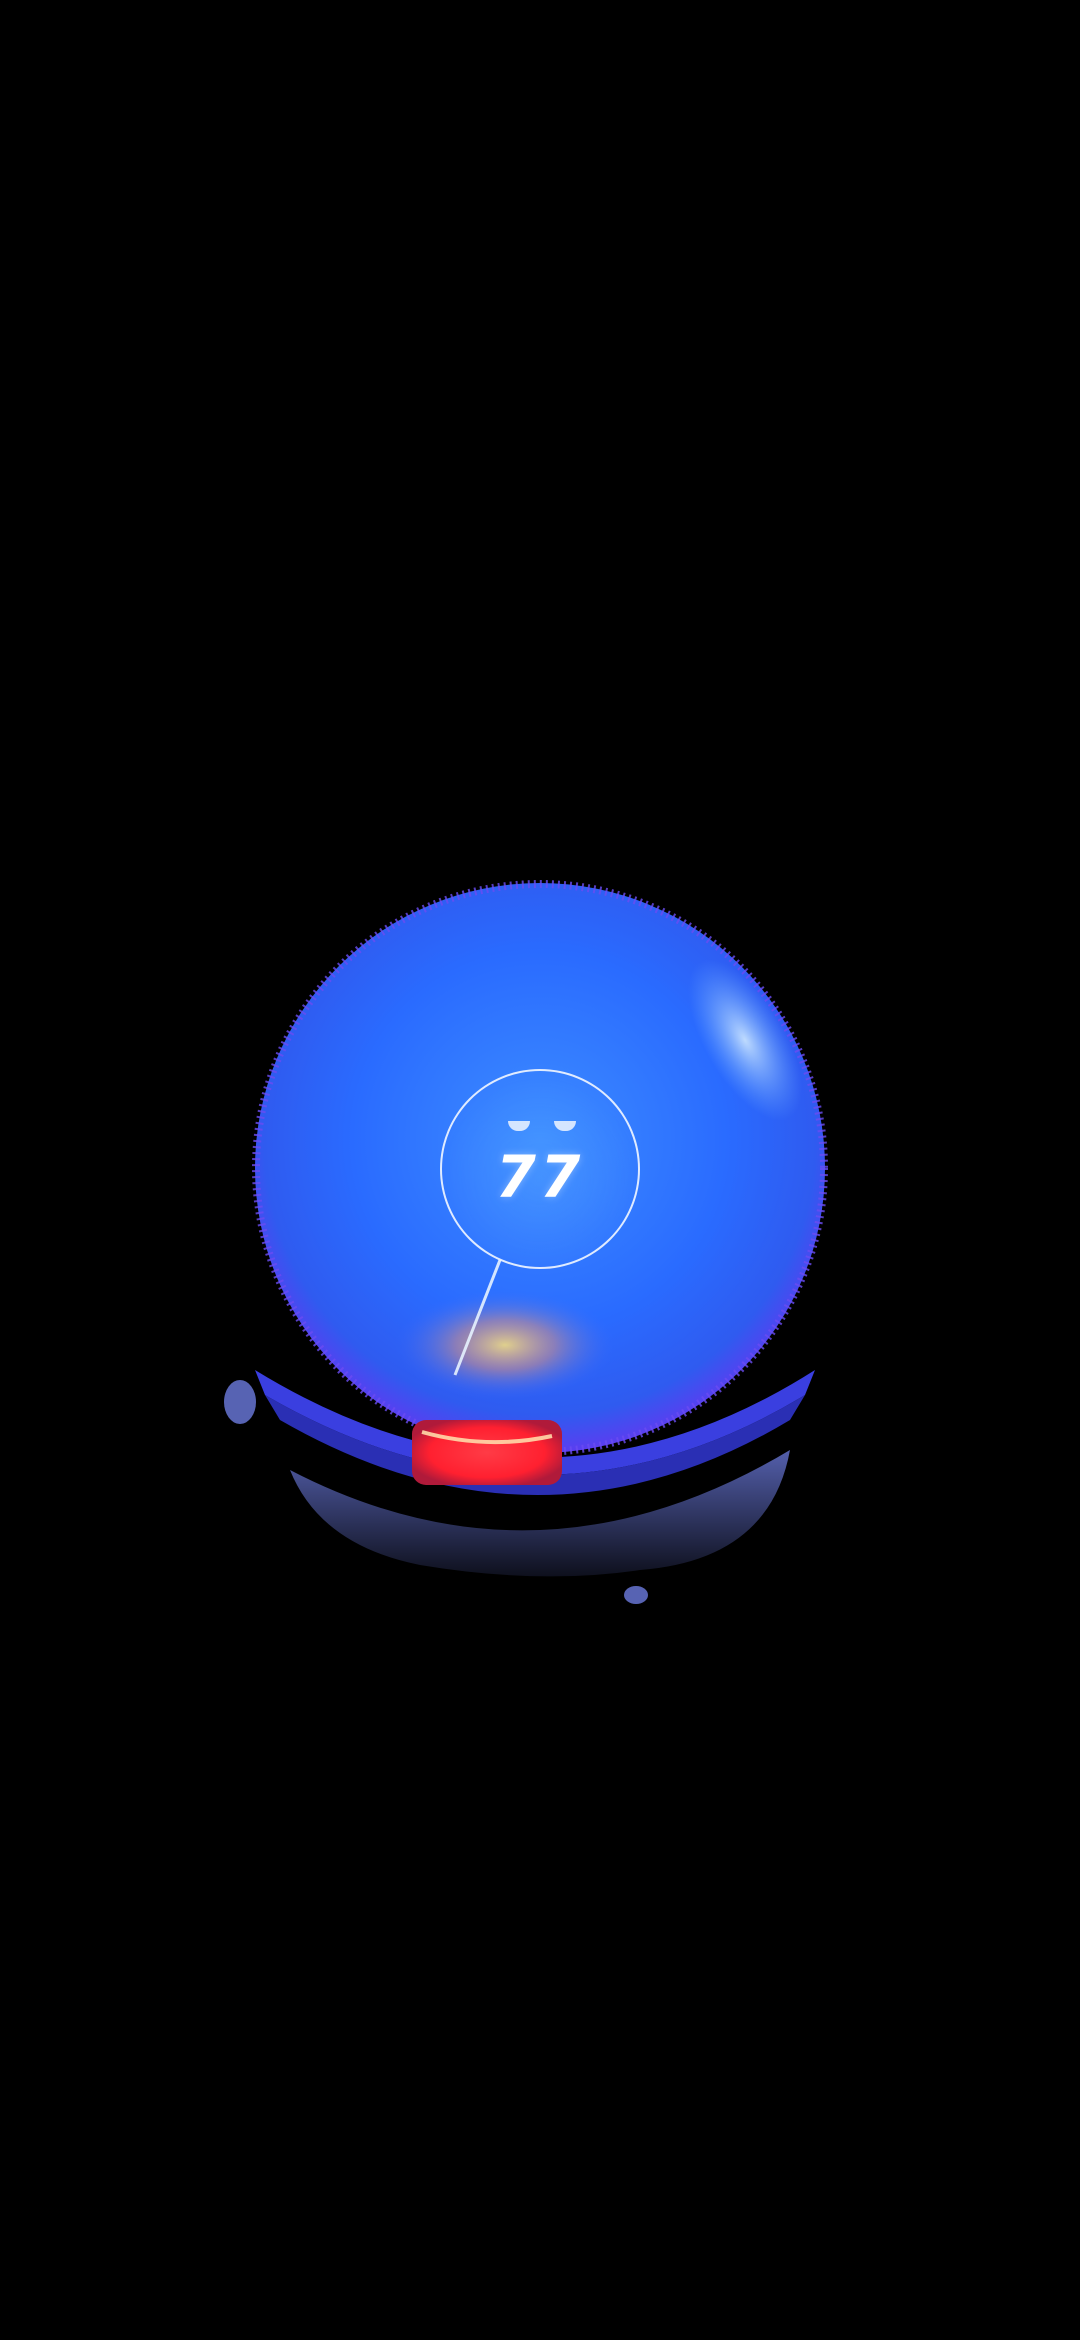 Image resolution: width=1080 pixels, height=2340 pixels. Describe the element at coordinates (487, 1452) in the screenshot. I see `red-pedestal` at that location.